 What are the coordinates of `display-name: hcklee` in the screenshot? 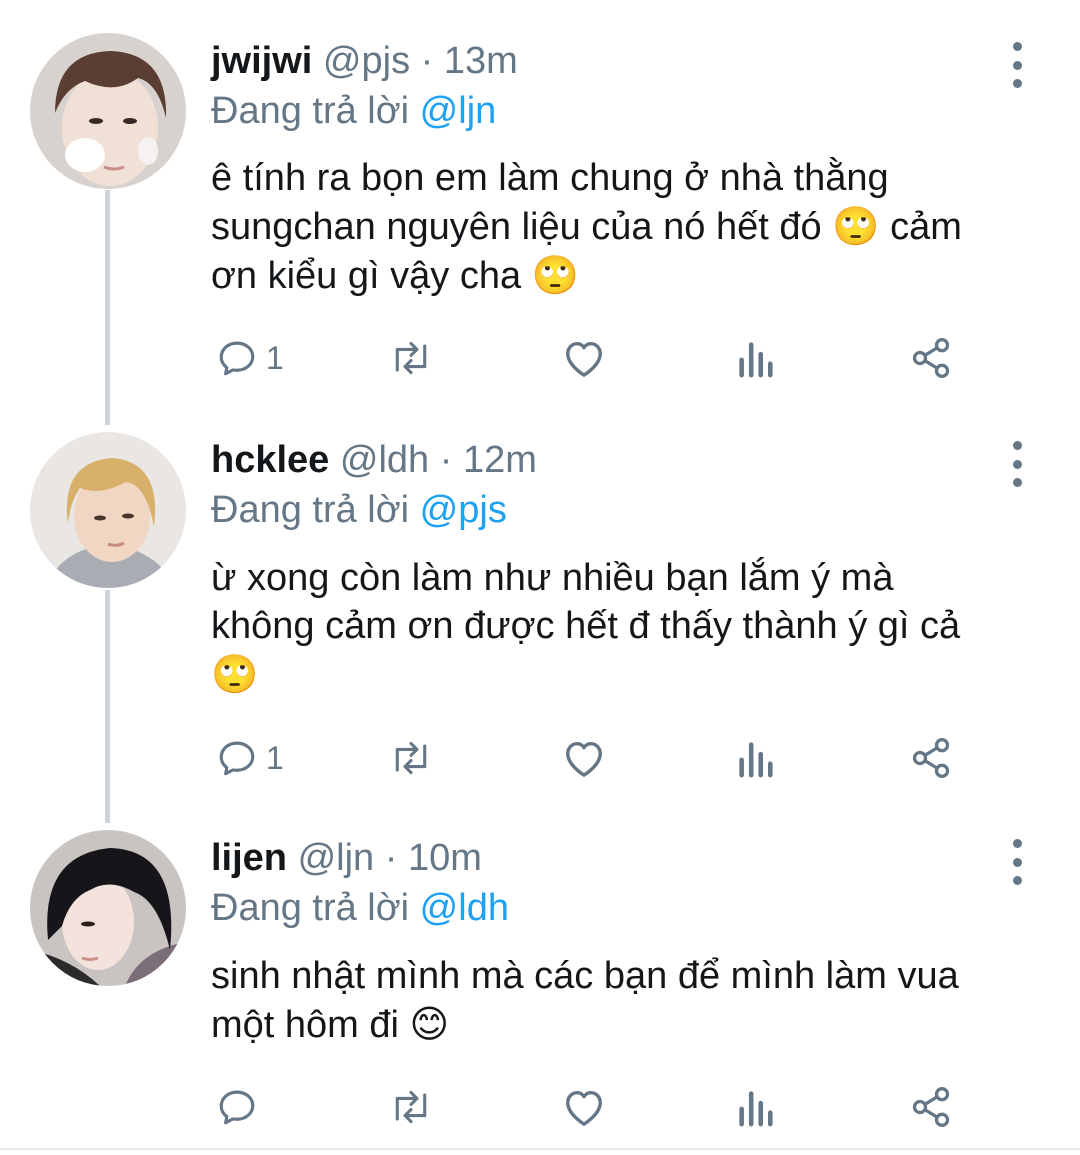 It's located at (270, 460).